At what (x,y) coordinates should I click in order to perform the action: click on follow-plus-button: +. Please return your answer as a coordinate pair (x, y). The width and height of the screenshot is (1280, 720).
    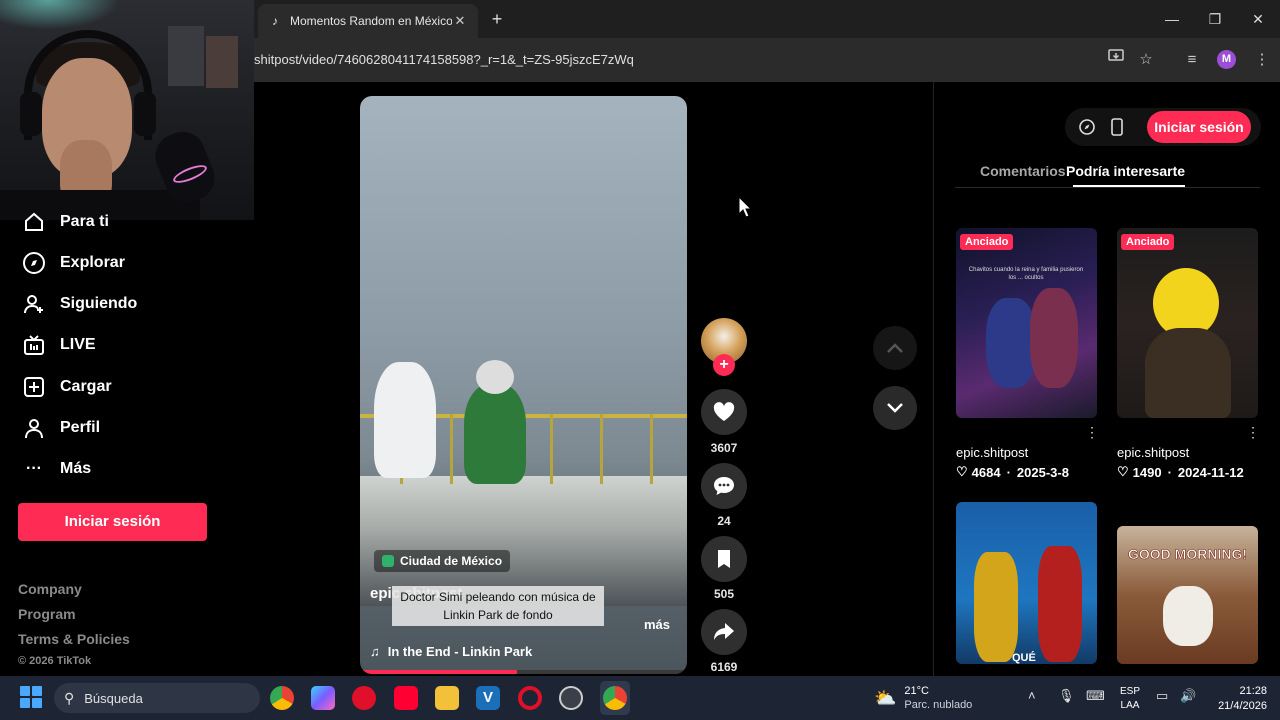
    Looking at the image, I should click on (724, 365).